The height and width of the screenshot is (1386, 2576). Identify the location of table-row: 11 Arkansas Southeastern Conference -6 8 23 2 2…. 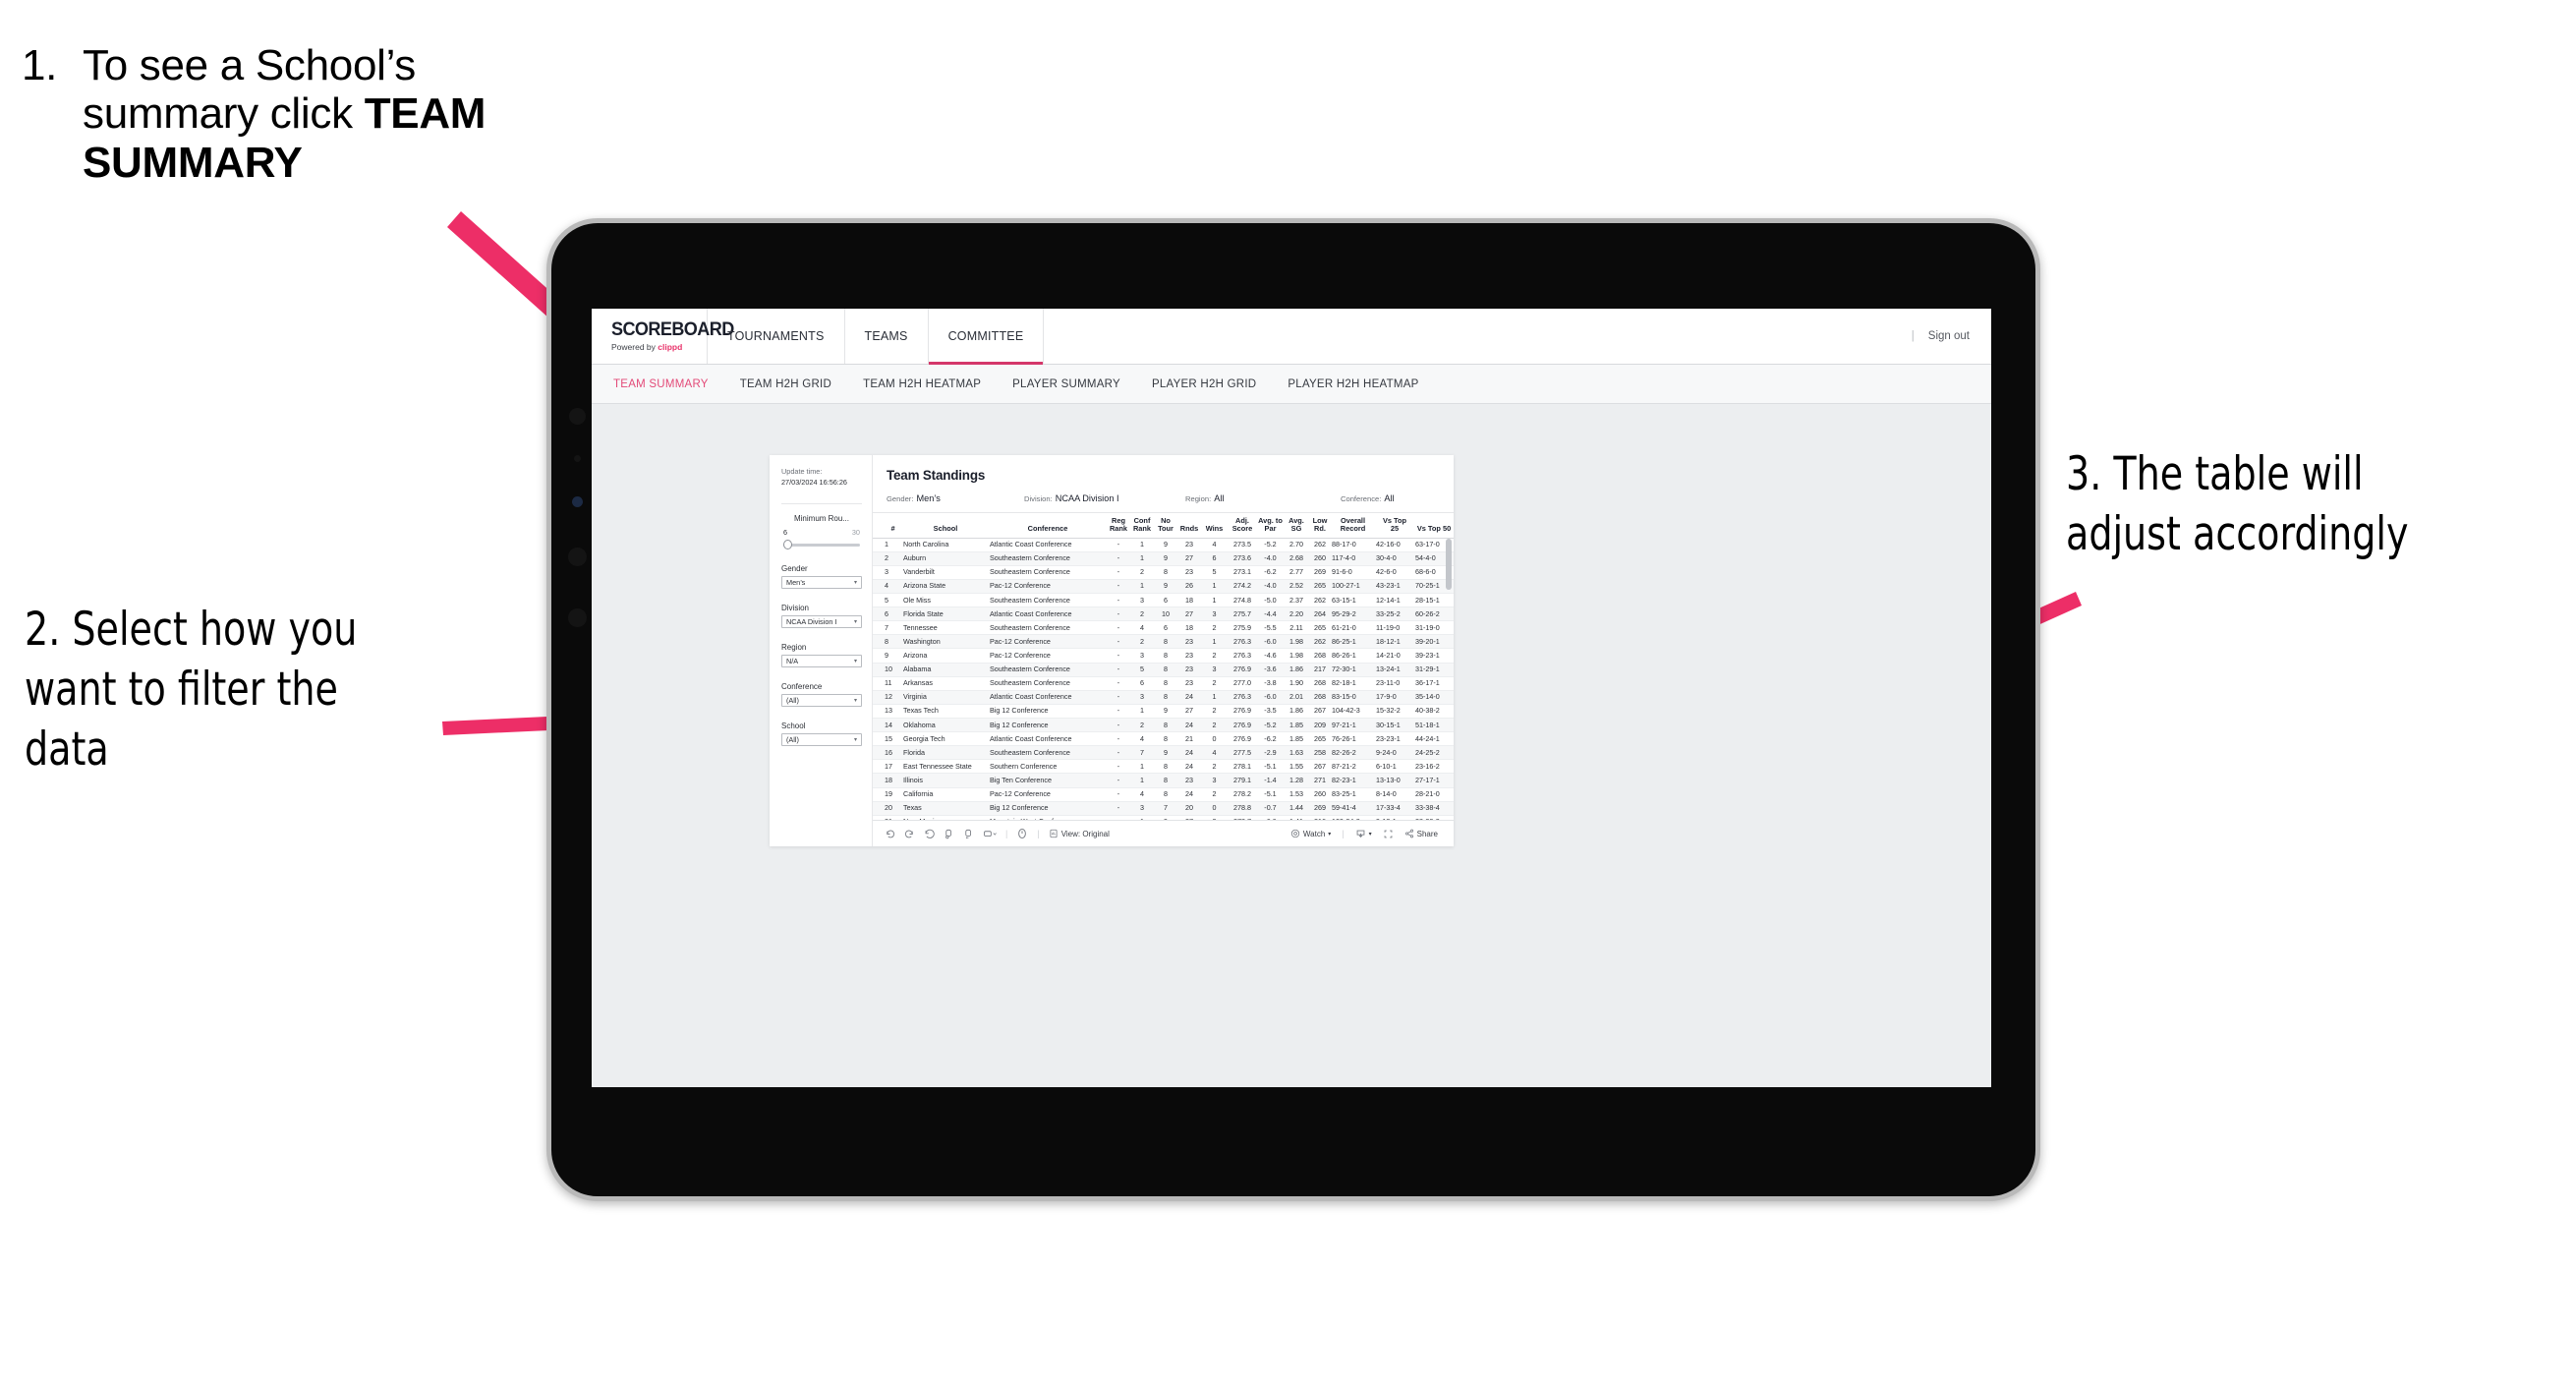
(1164, 683).